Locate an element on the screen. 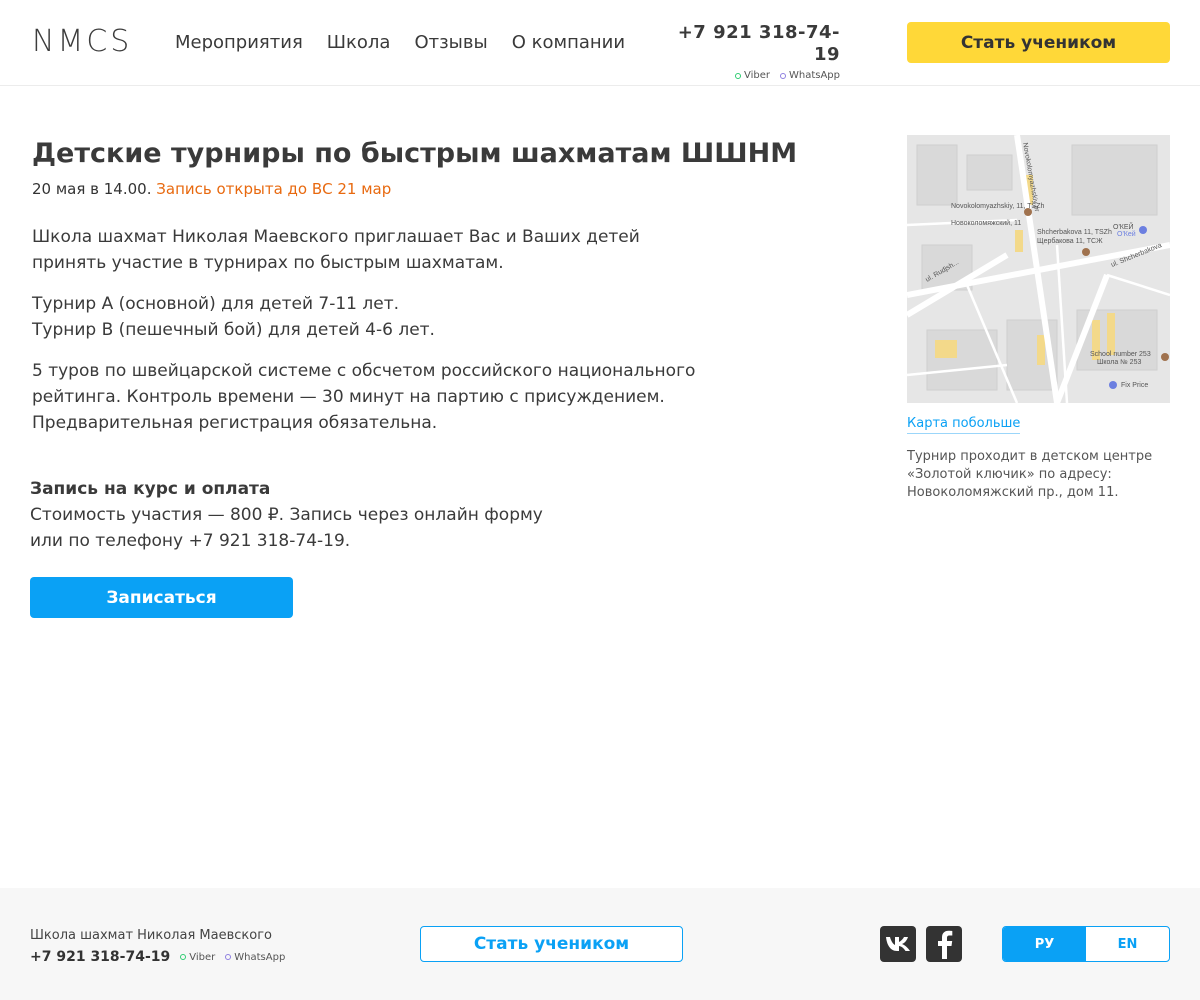 This screenshot has height=1000, width=1200. map-label-school: School number 253 is located at coordinates (1120, 354).